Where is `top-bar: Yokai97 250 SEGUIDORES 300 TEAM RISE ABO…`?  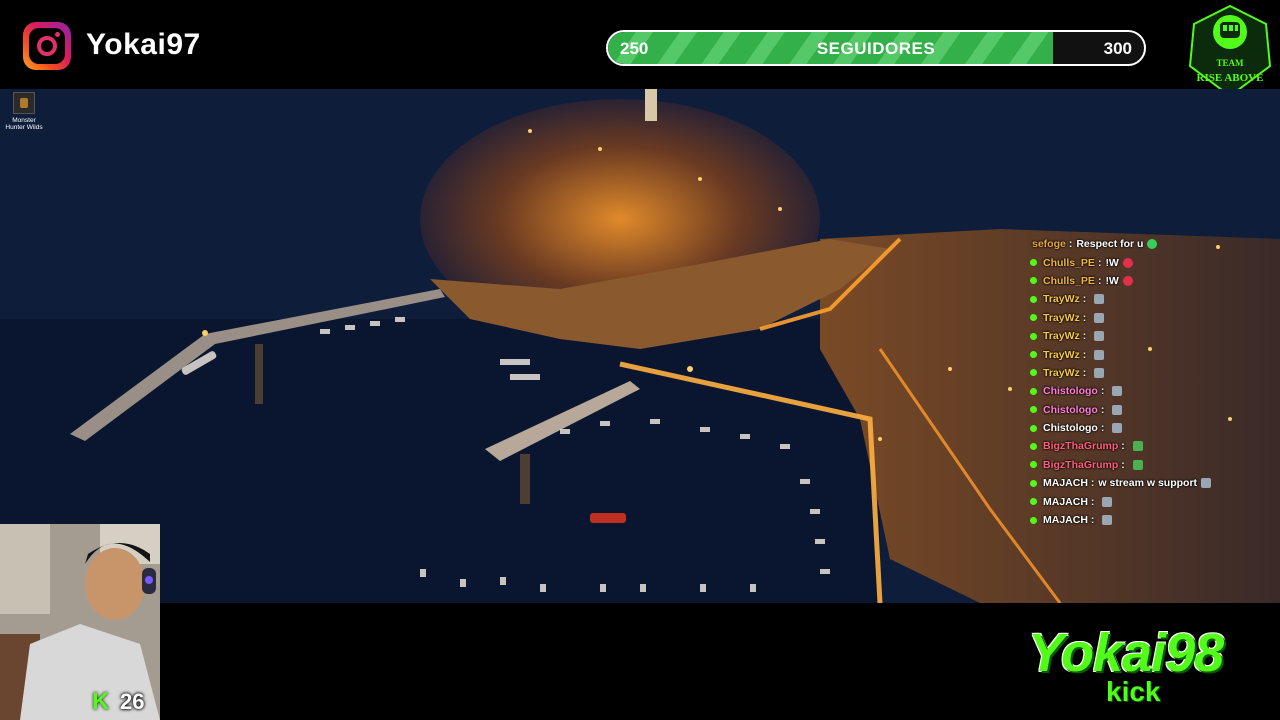
top-bar: Yokai97 250 SEGUIDORES 300 TEAM RISE ABO… is located at coordinates (640, 49).